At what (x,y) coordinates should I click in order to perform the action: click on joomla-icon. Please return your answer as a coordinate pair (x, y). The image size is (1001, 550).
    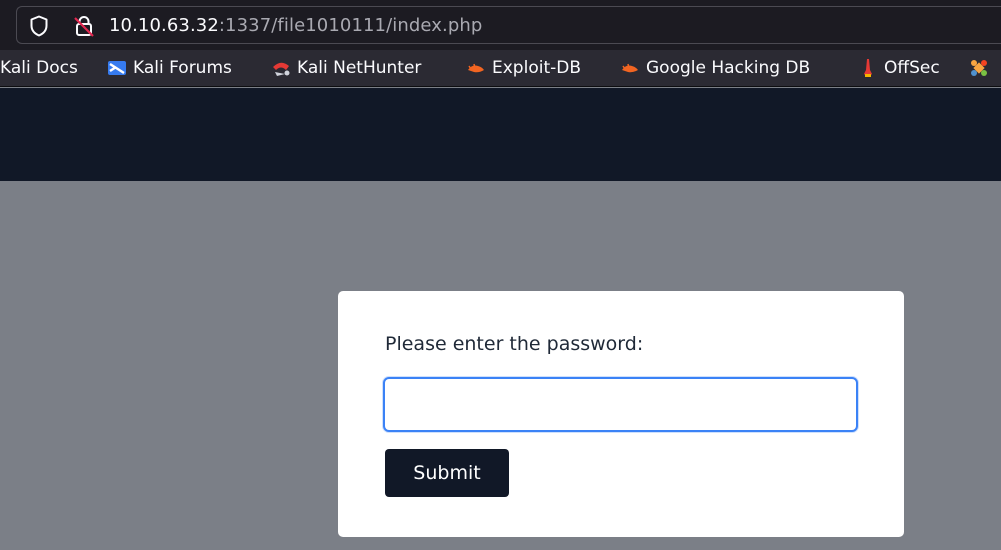
    Looking at the image, I should click on (979, 68).